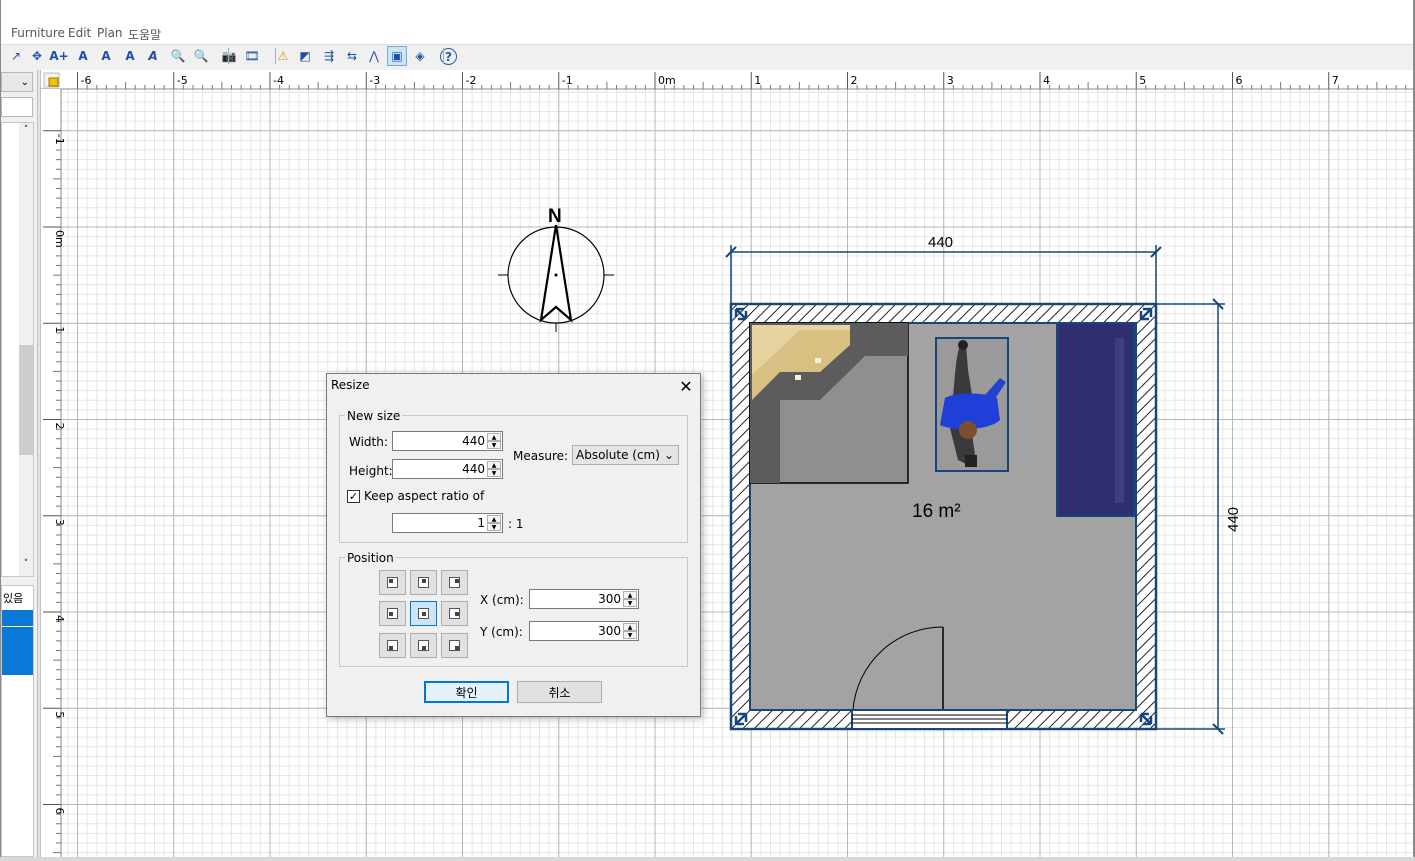 This screenshot has width=1415, height=861. What do you see at coordinates (757, 80) in the screenshot?
I see `ruler-label: 1` at bounding box center [757, 80].